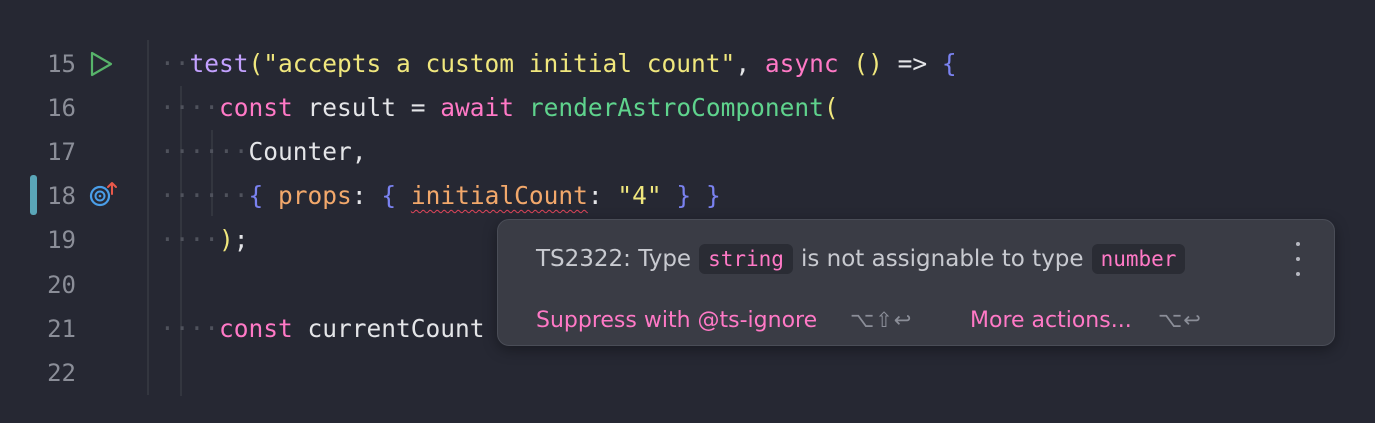  I want to click on more-vertical-icon, so click(1298, 259).